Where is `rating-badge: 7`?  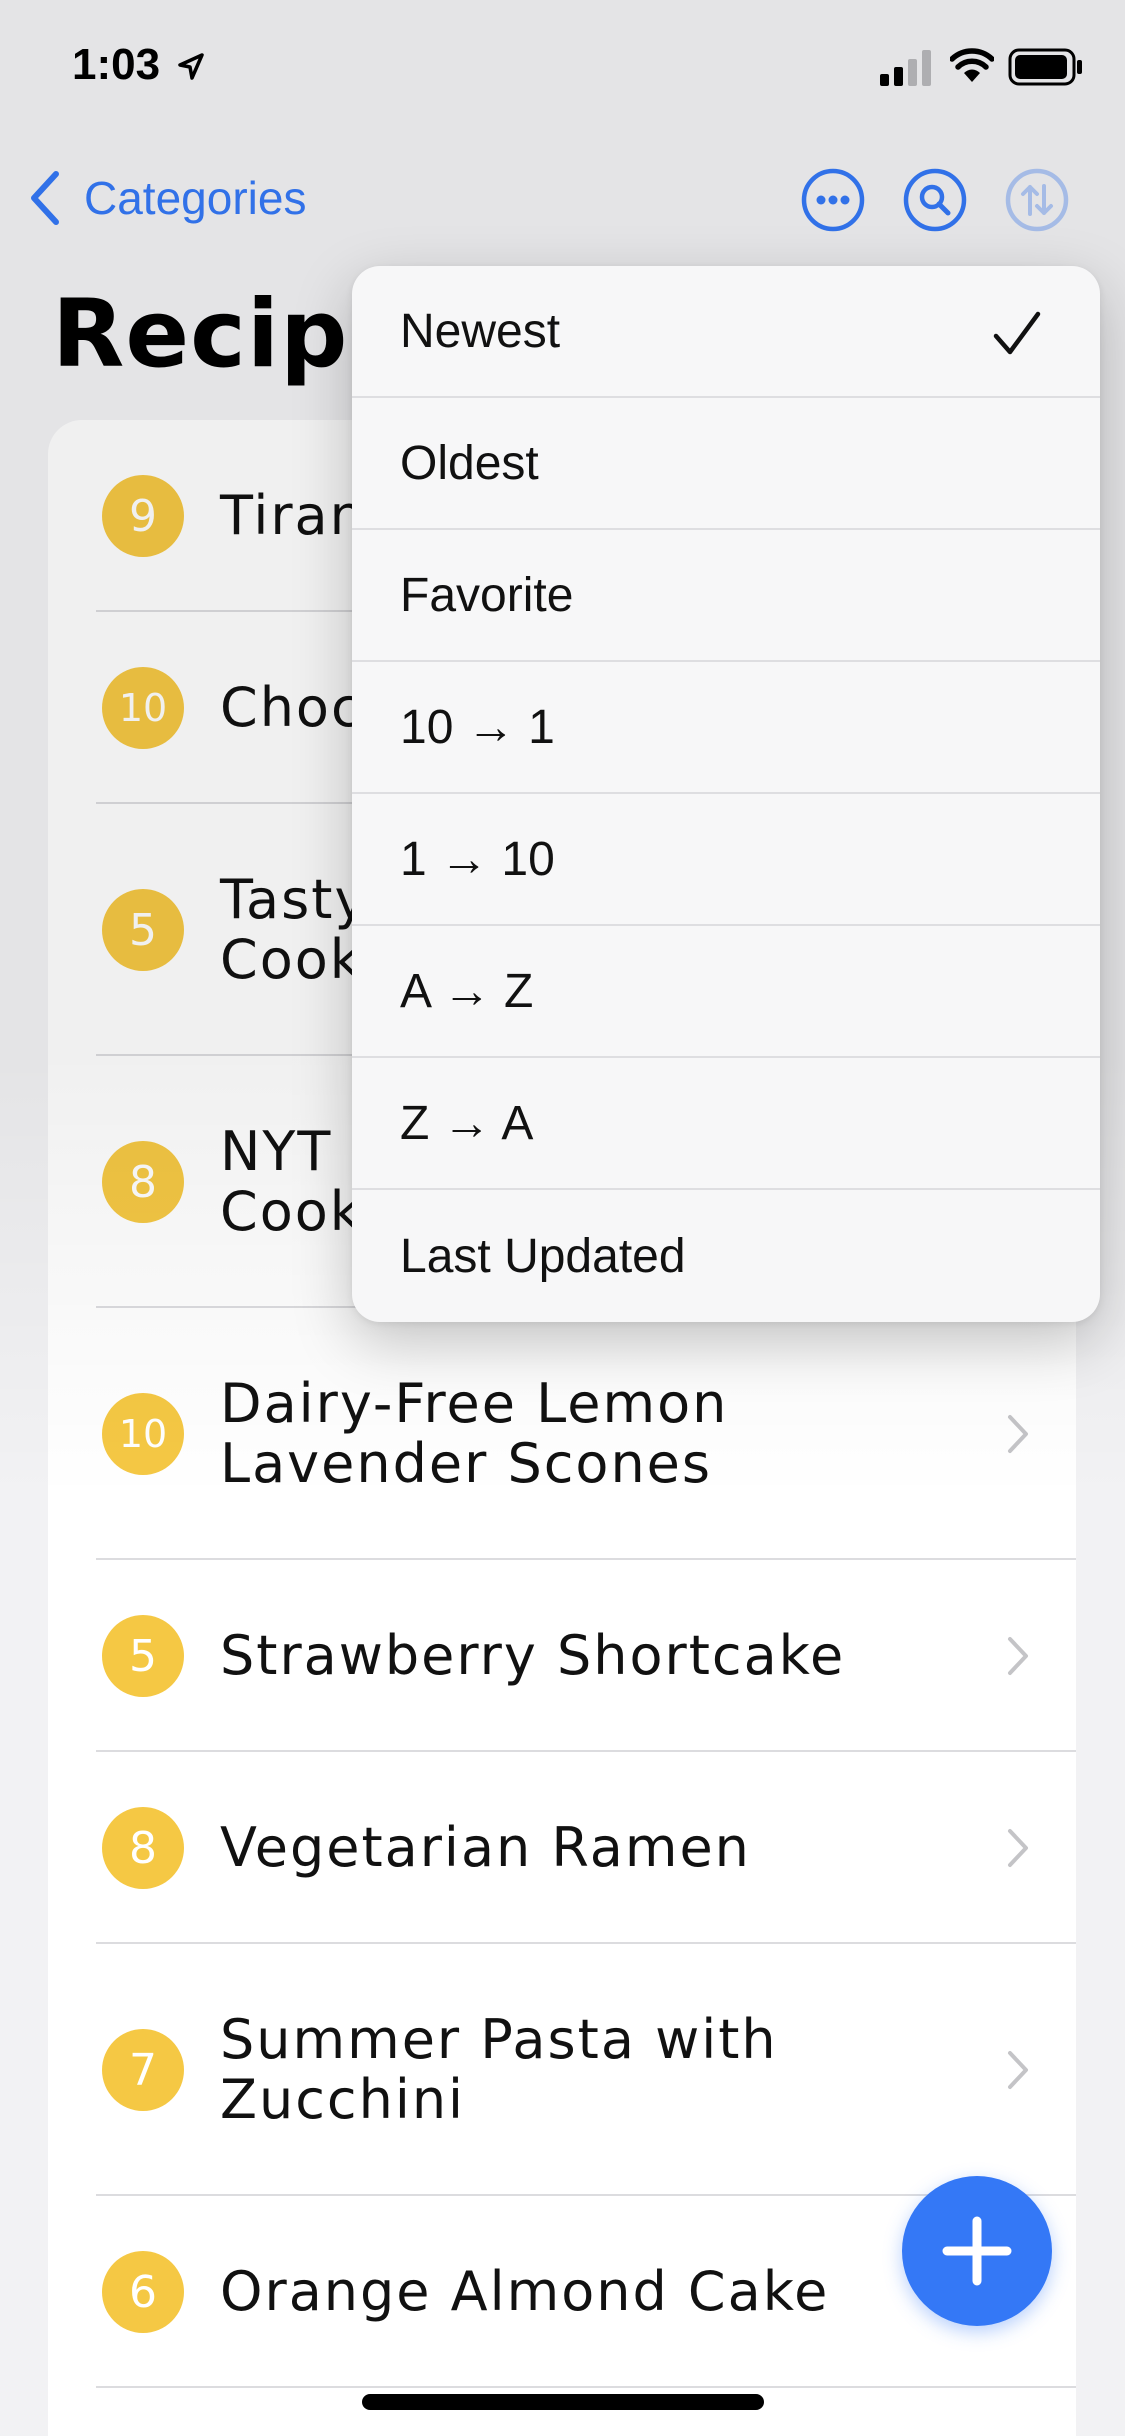
rating-badge: 7 is located at coordinates (143, 2070).